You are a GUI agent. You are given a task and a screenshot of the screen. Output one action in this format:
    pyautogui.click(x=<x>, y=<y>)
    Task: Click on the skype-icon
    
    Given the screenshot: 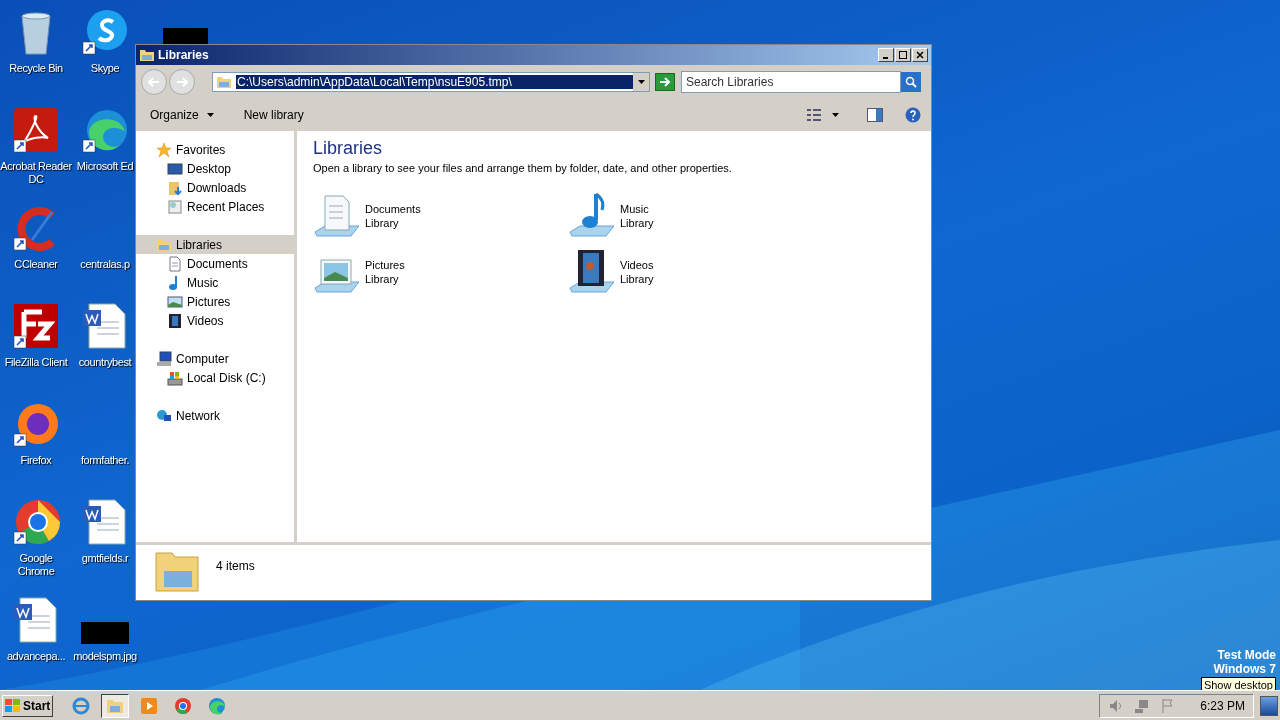 What is the action you would take?
    pyautogui.click(x=105, y=32)
    